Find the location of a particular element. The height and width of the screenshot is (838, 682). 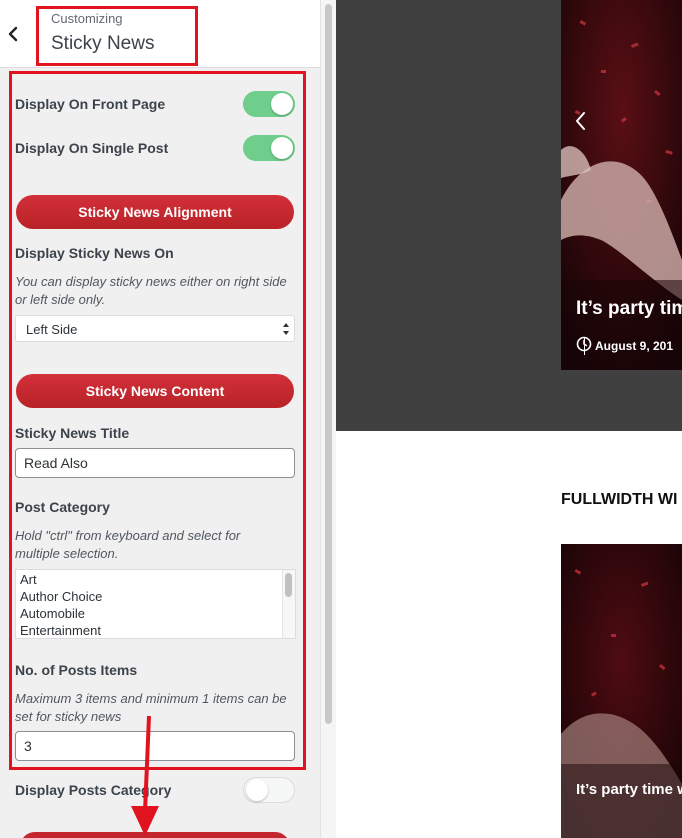

category-option-automobile: Automobile is located at coordinates (52, 613).